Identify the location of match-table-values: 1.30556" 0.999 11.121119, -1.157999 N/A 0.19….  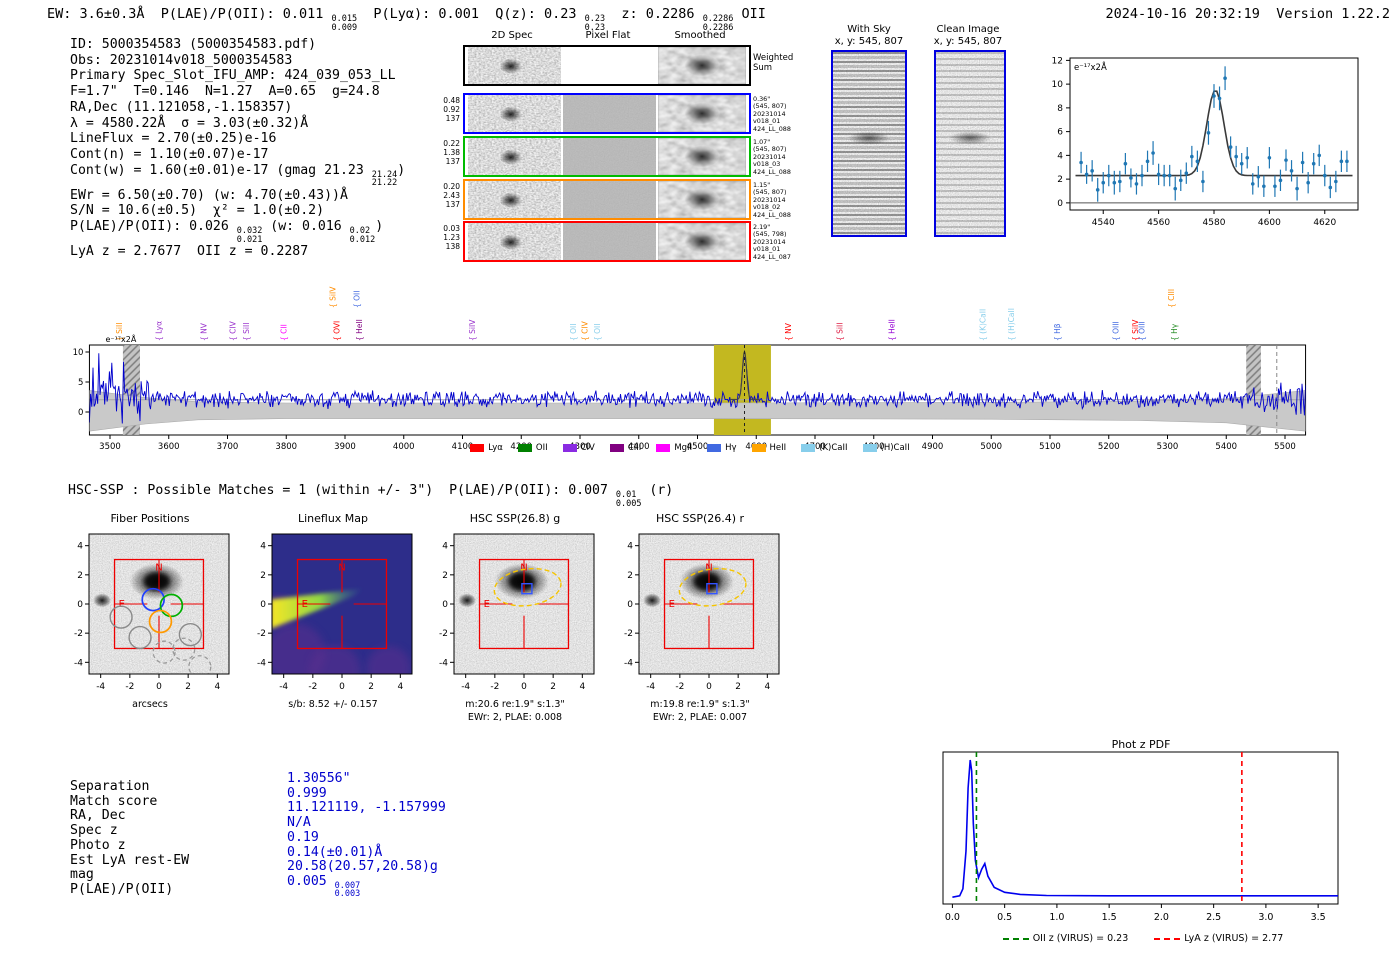
(366, 835).